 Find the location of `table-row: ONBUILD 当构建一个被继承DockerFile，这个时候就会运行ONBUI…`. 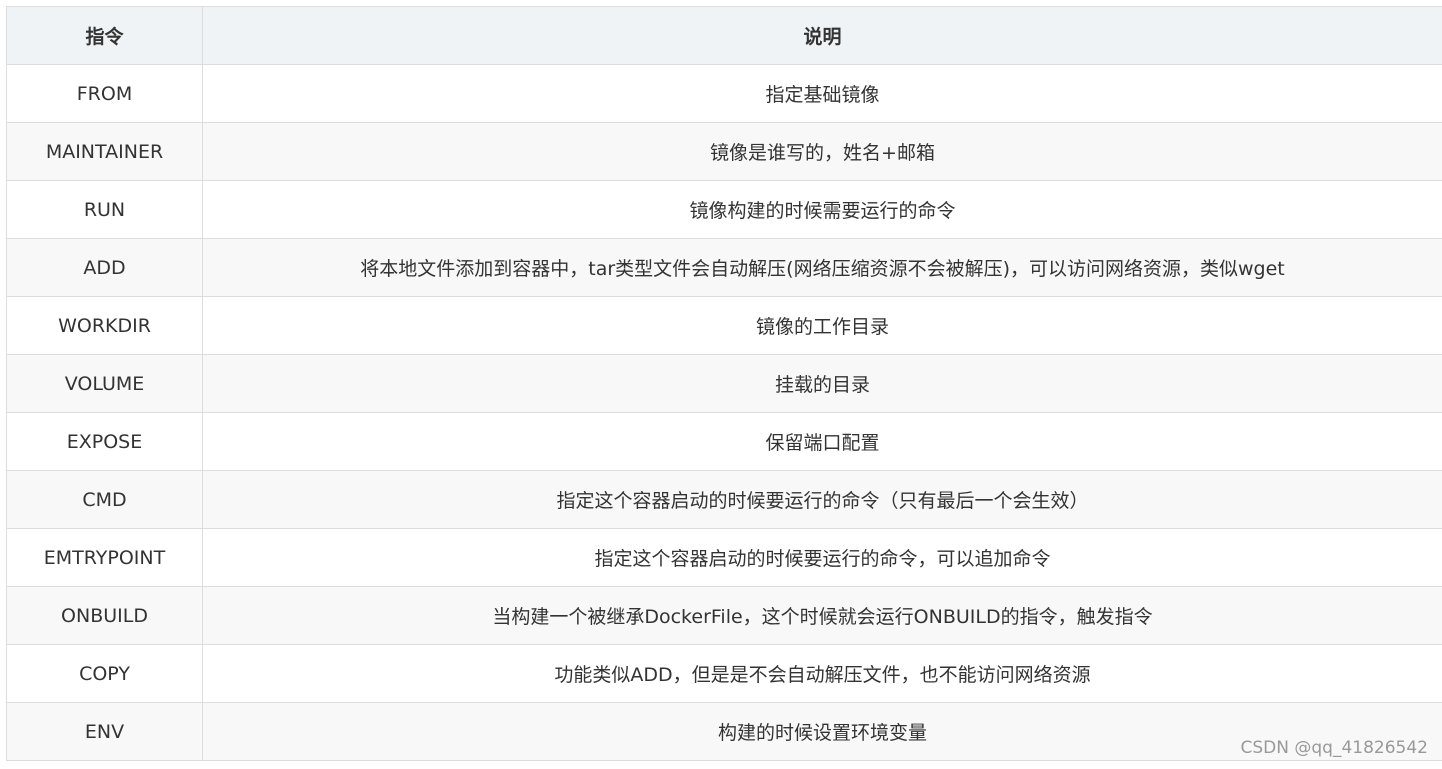

table-row: ONBUILD 当构建一个被继承DockerFile，这个时候就会运行ONBUI… is located at coordinates (724, 615).